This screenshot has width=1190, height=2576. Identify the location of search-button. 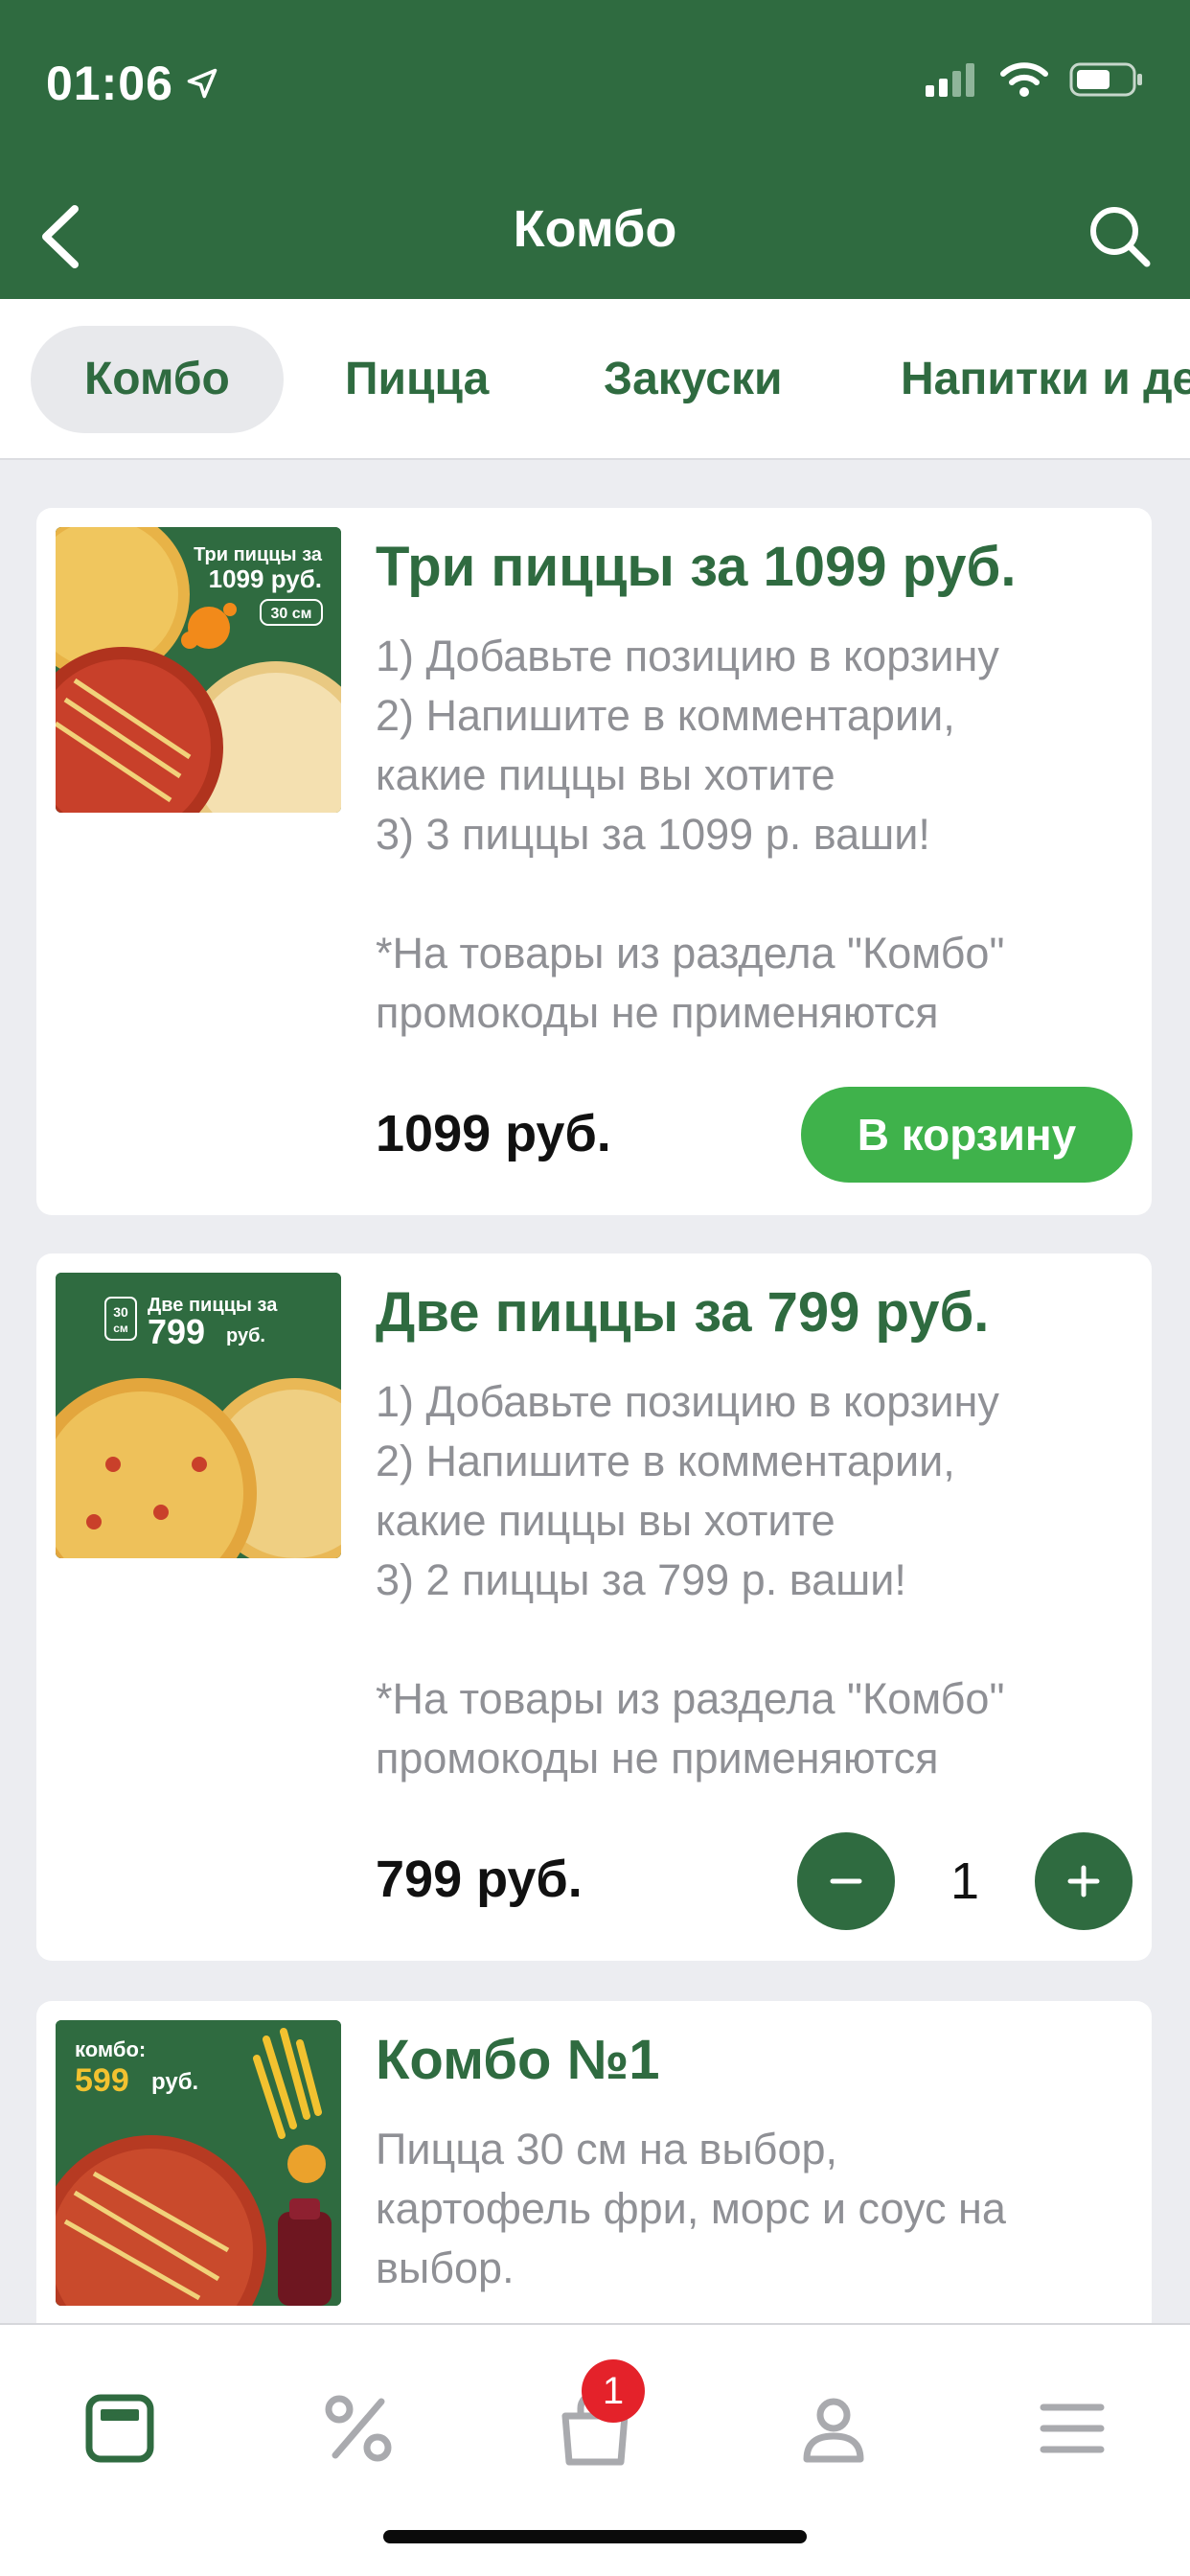
(1120, 237).